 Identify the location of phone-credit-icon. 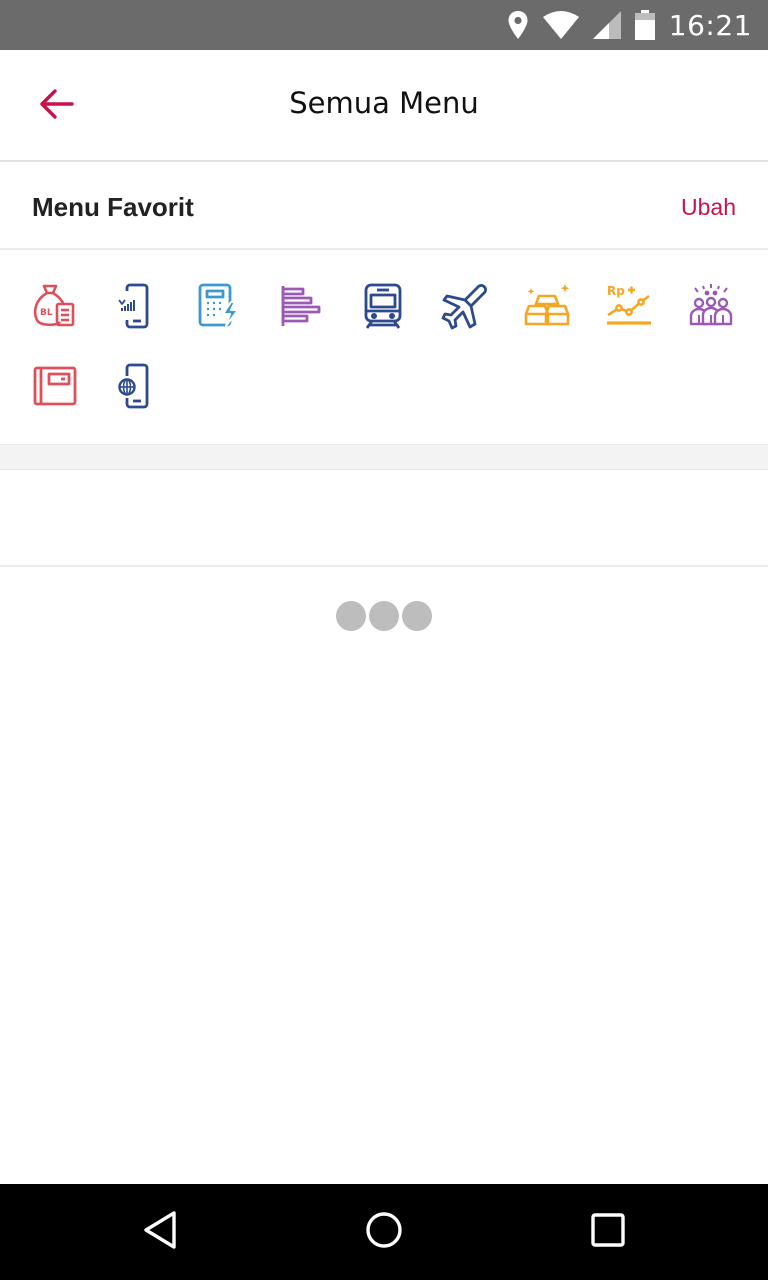
(137, 308).